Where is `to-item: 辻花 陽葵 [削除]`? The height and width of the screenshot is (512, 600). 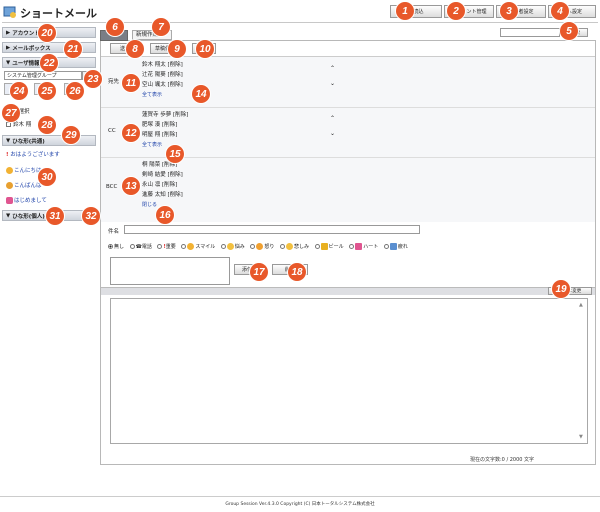
to-item: 辻花 陽葵 [削除] is located at coordinates (237, 75).